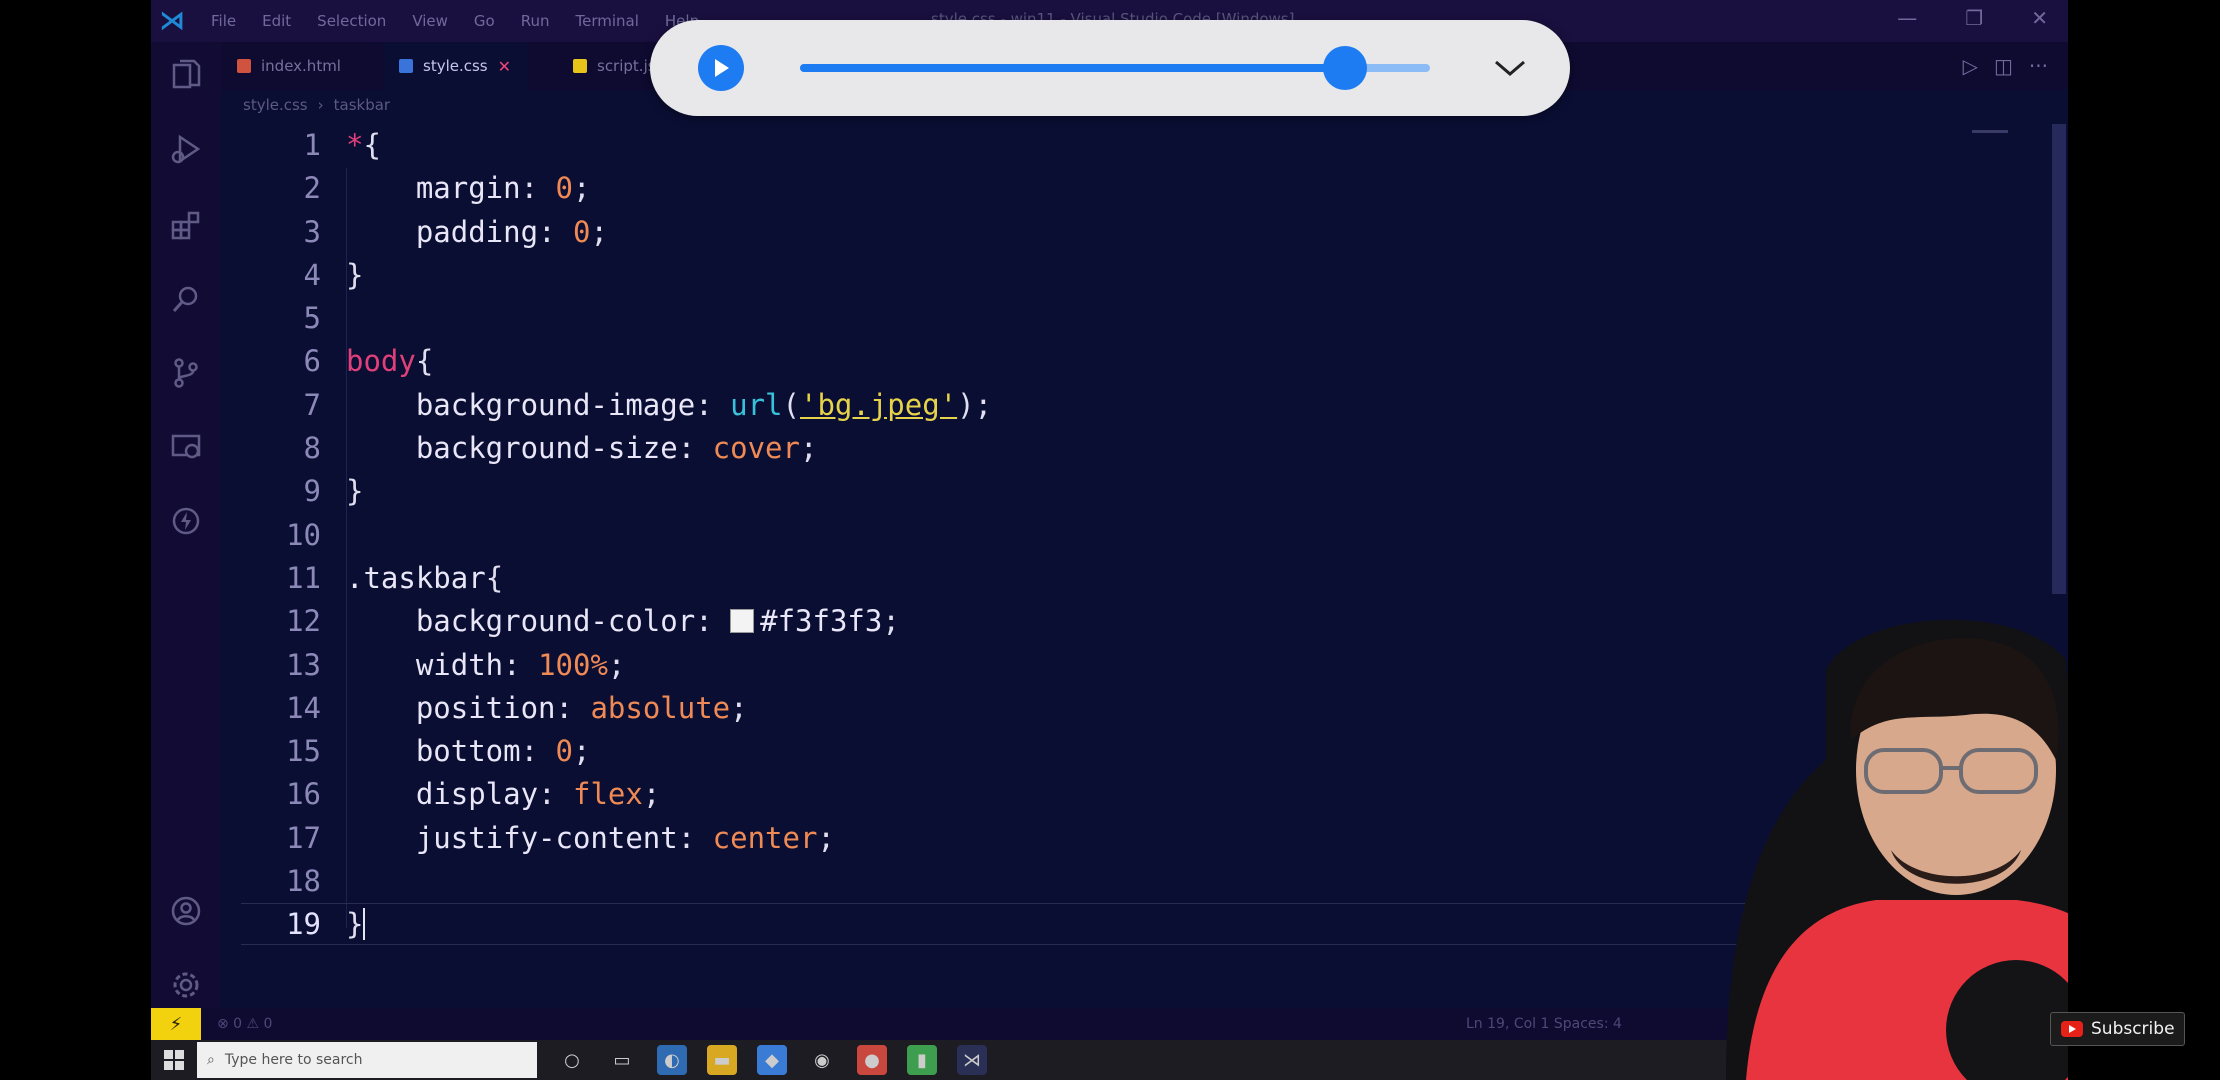  I want to click on tab-label: style.css, so click(455, 66).